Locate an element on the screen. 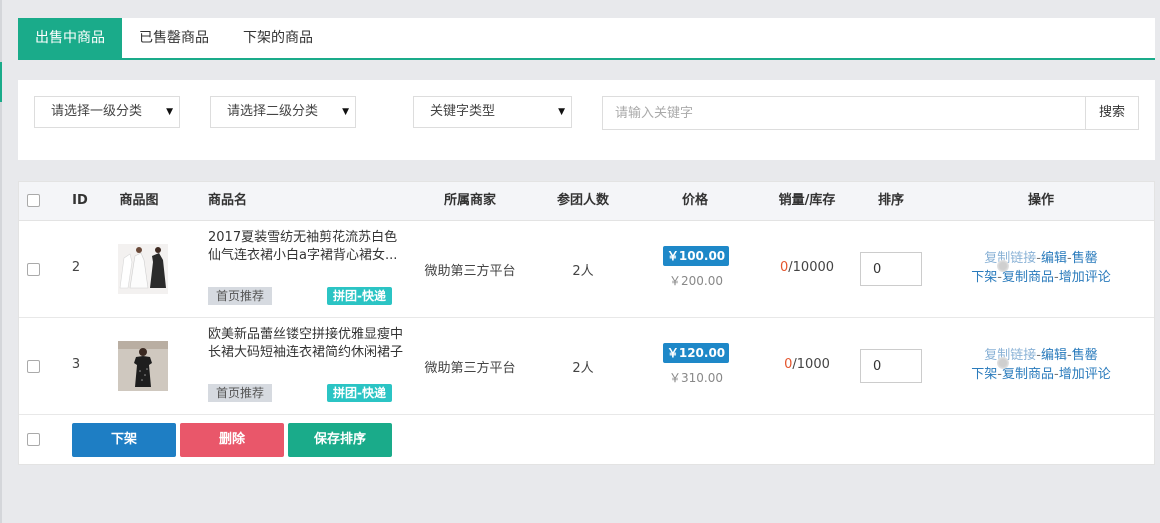  tab-bar: 出售中商品 已售罄商品 下架的商品 is located at coordinates (586, 39).